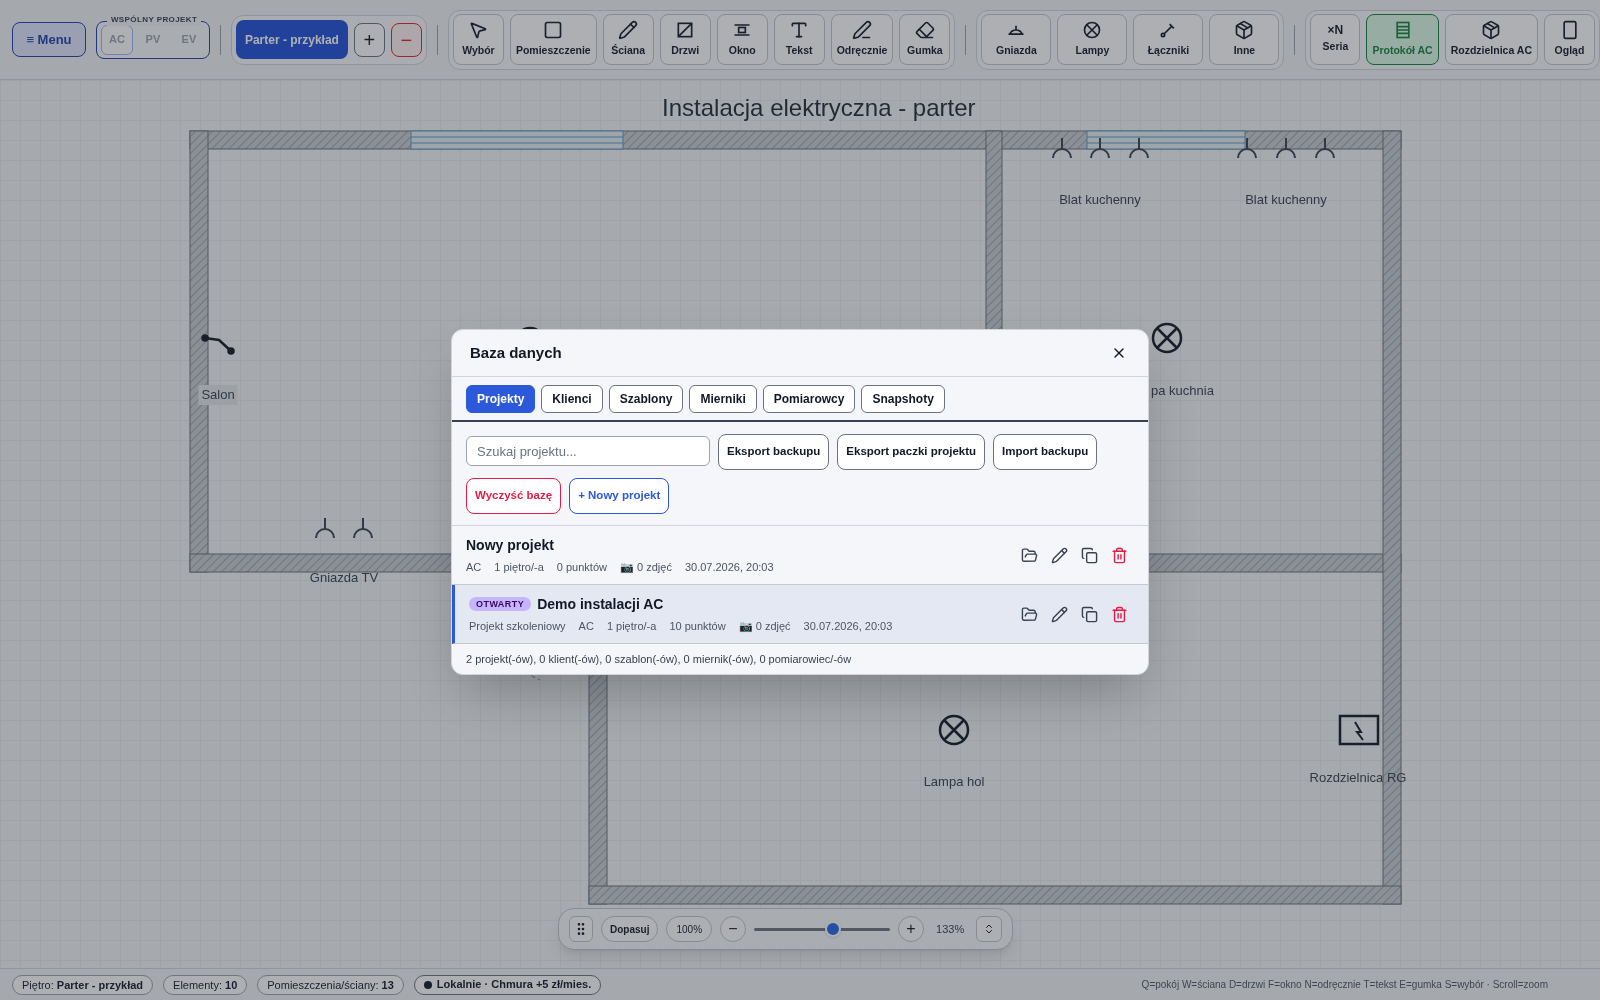 The image size is (1600, 1000). I want to click on action-button: Import backupu, so click(1045, 452).